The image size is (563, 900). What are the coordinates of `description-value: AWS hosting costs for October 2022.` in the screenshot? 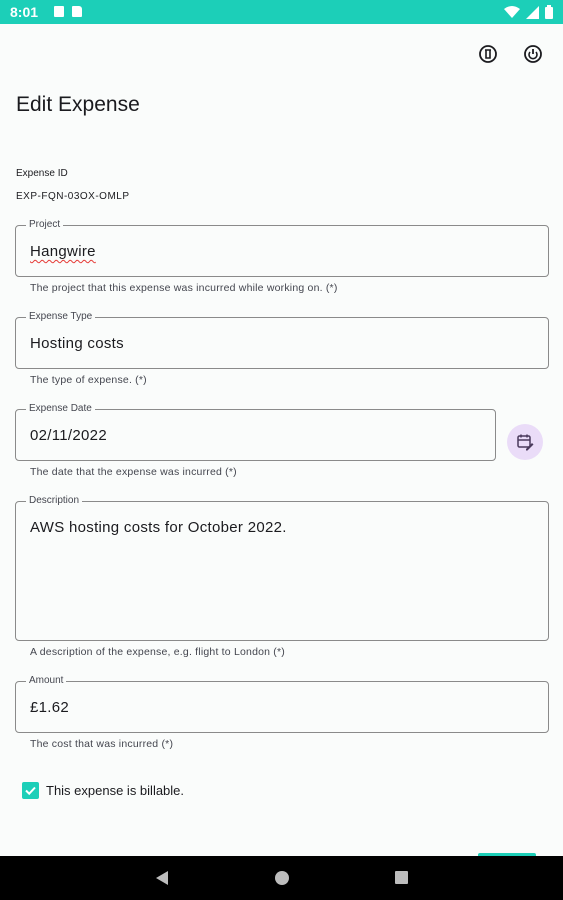 It's located at (158, 527).